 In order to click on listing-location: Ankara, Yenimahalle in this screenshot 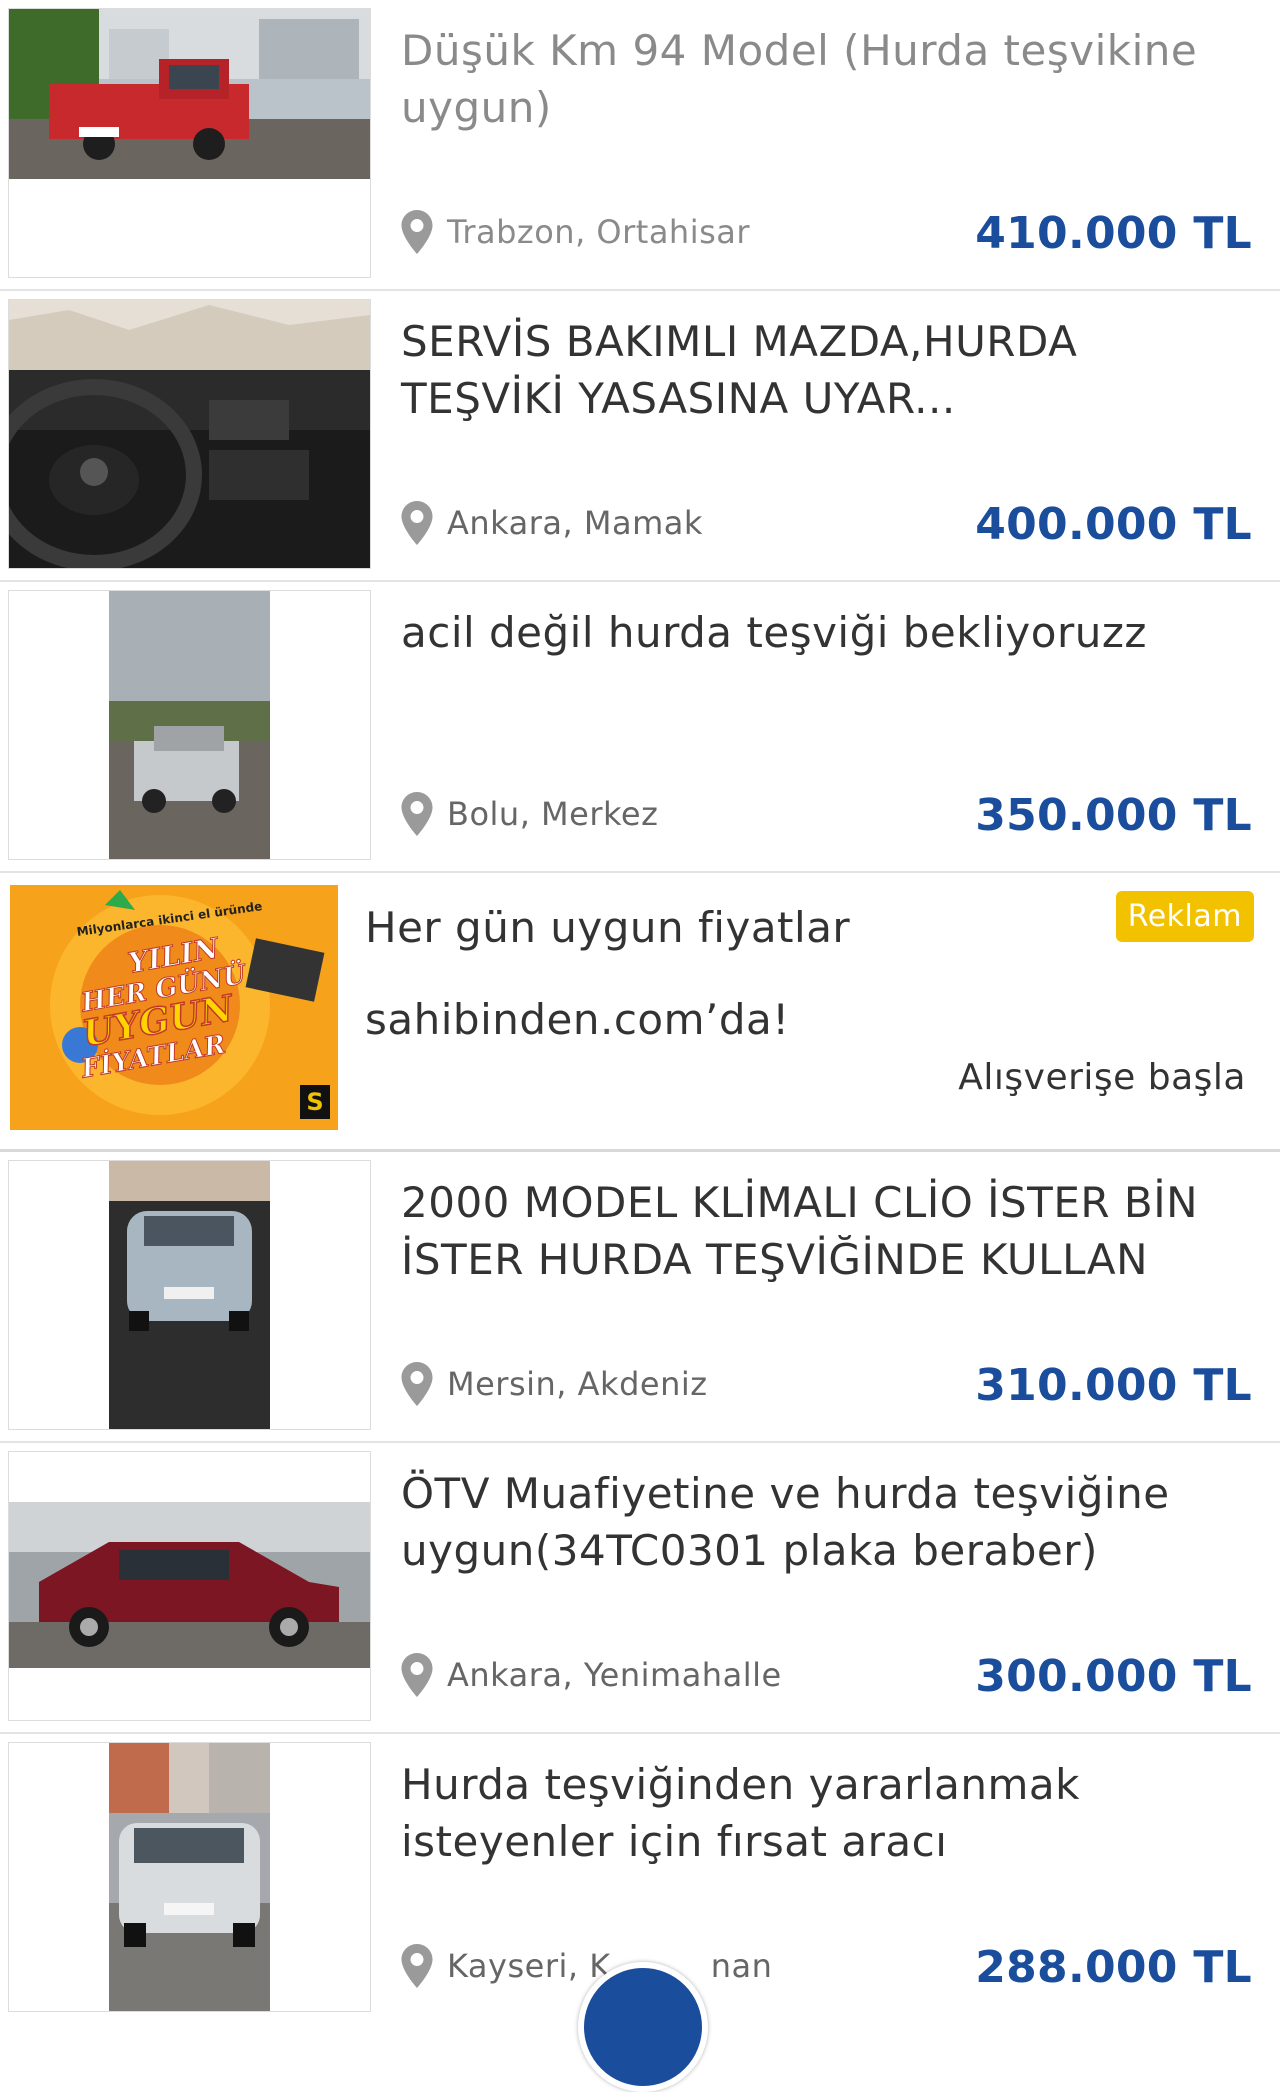, I will do `click(591, 1675)`.